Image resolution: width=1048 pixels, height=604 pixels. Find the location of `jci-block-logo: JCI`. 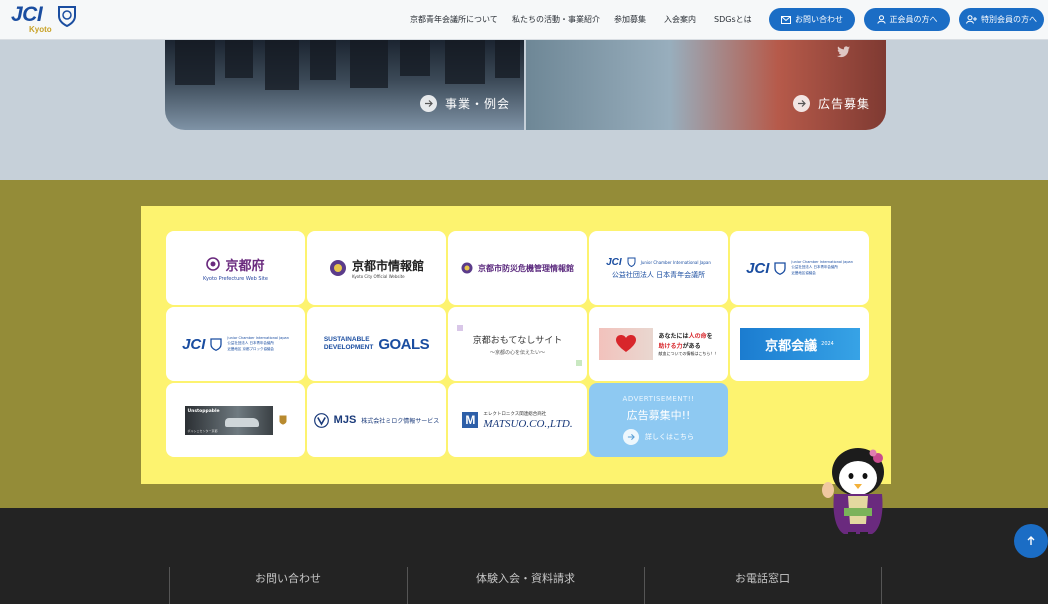

jci-block-logo: JCI is located at coordinates (194, 344).